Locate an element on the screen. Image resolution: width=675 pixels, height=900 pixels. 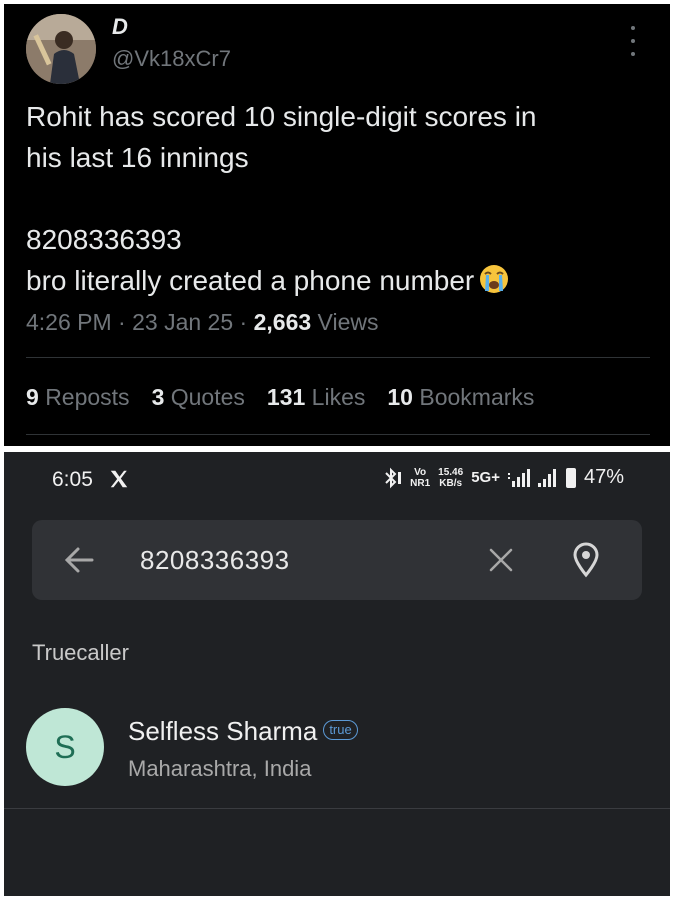
search-input: 8208336393 is located at coordinates (215, 560).